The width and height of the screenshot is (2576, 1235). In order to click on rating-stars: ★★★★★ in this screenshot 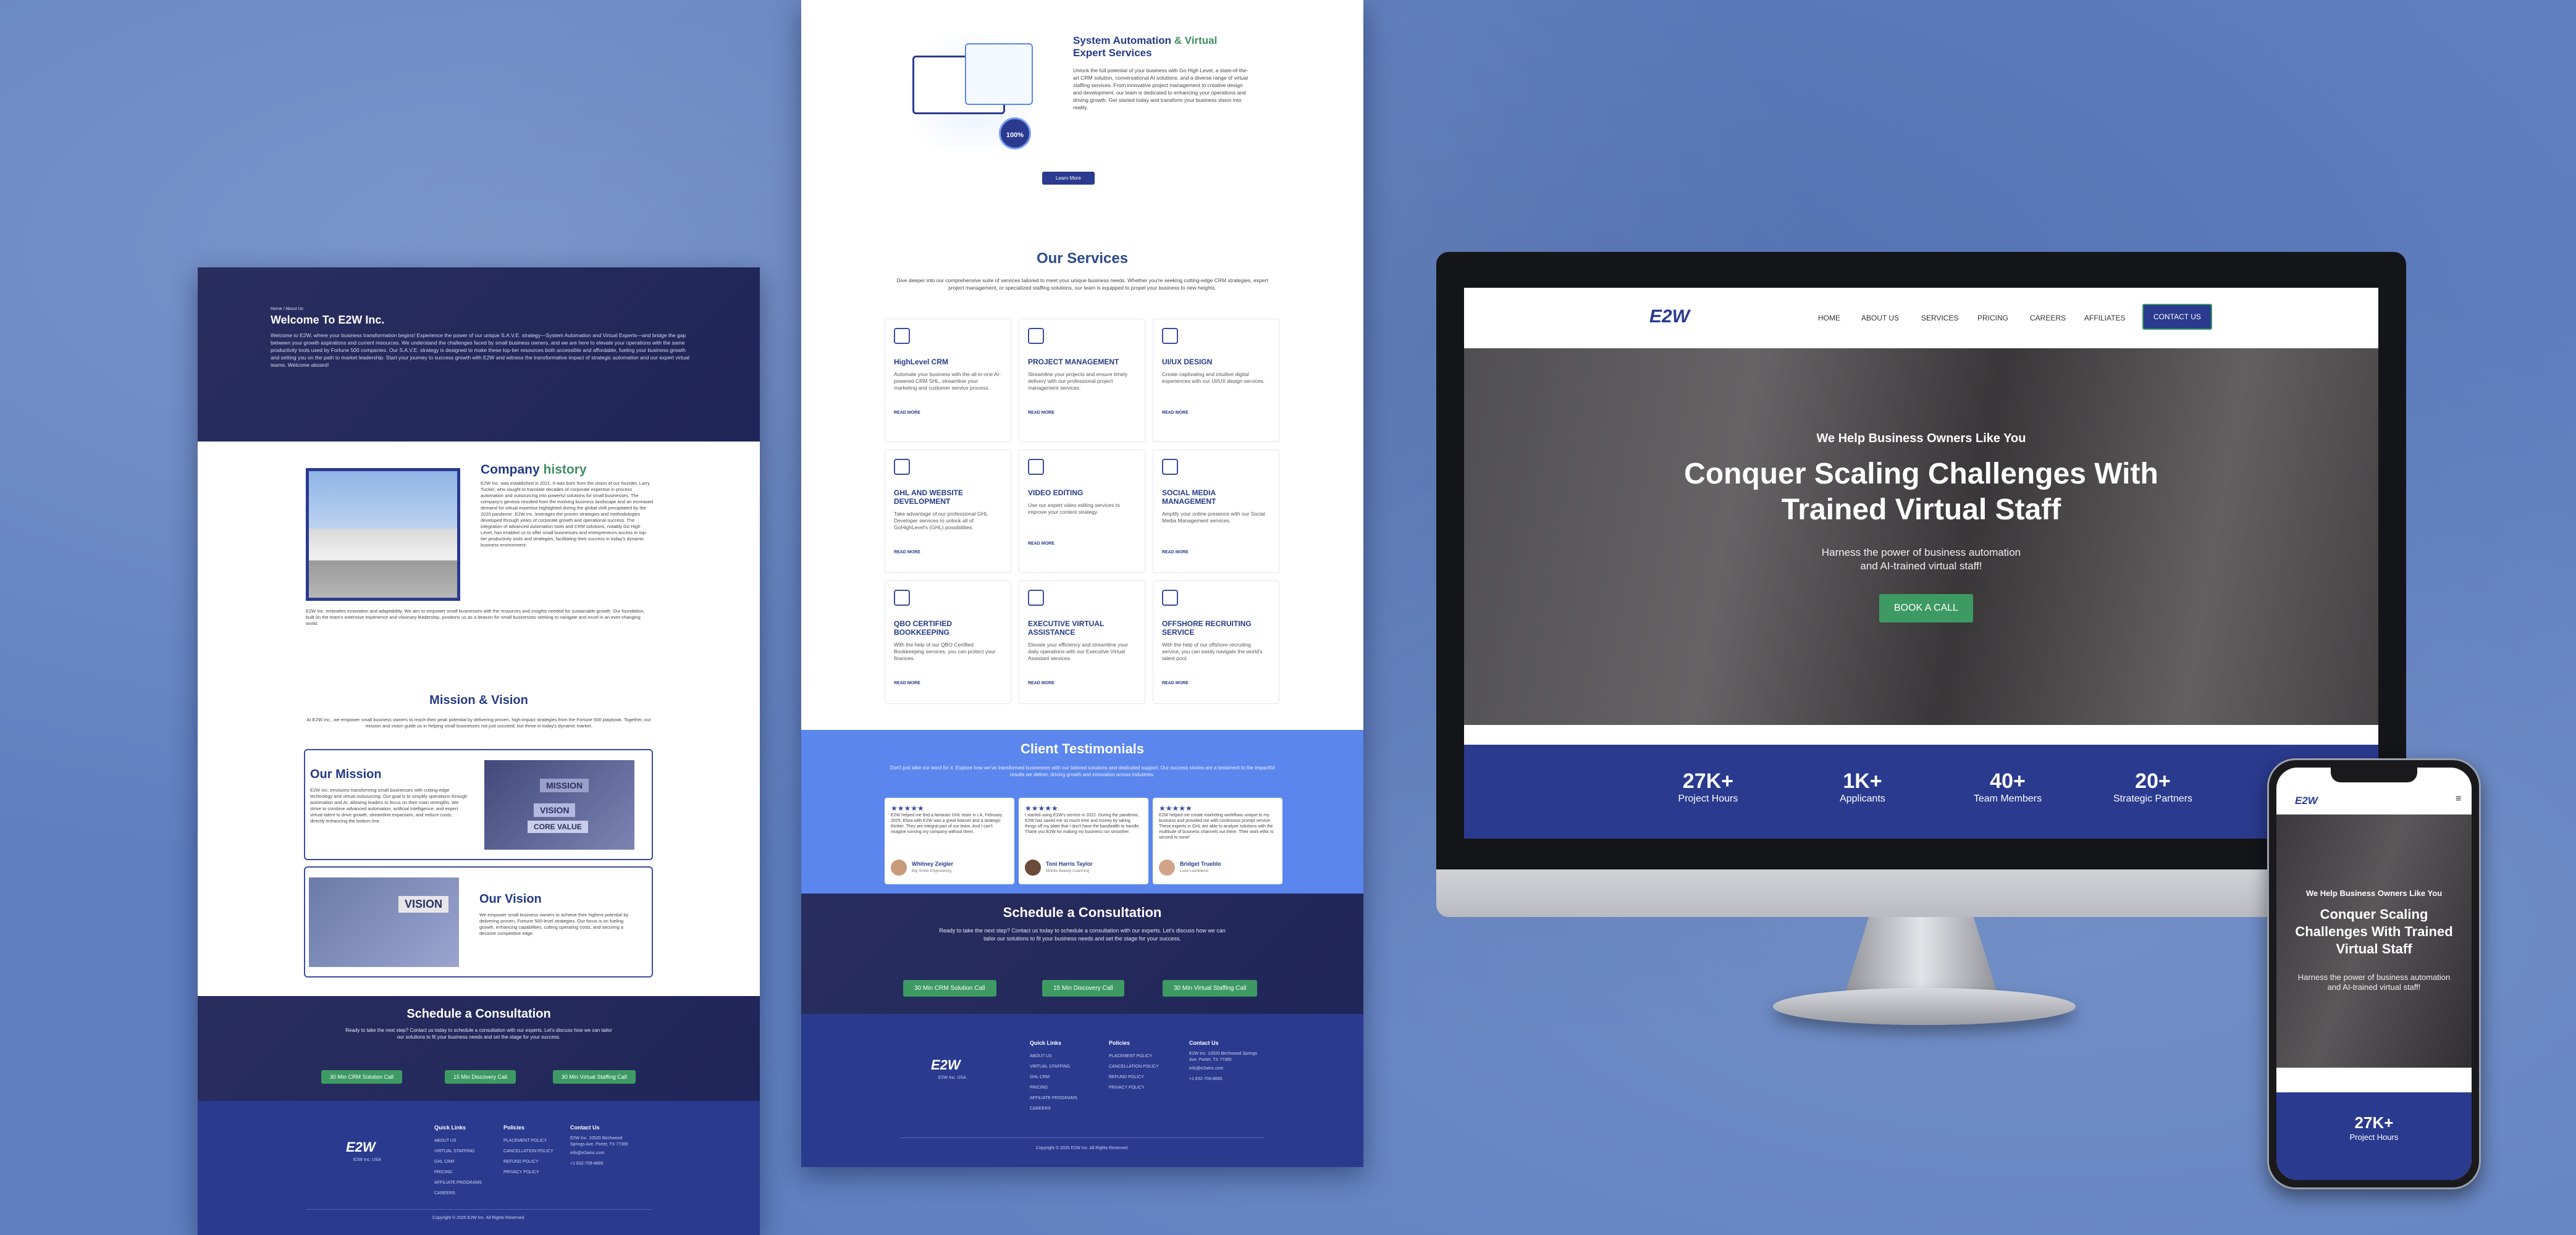, I will do `click(907, 809)`.